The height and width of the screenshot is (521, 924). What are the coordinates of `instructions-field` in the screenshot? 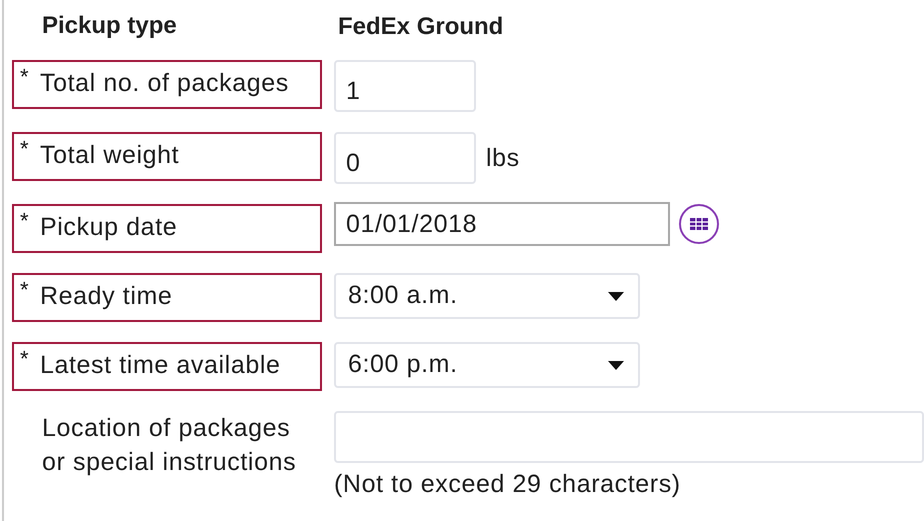 It's located at (629, 437).